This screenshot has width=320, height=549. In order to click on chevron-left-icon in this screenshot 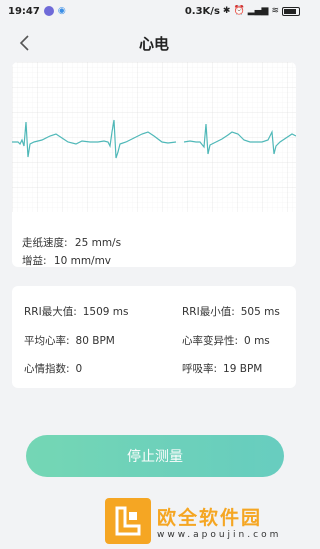, I will do `click(24, 43)`.